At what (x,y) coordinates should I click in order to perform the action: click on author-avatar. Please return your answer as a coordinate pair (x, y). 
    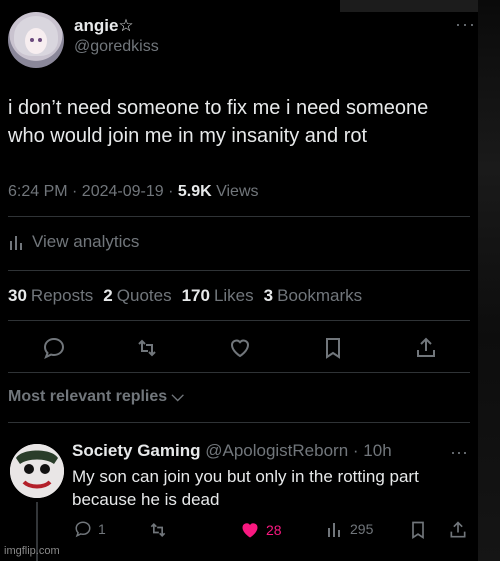
    Looking at the image, I should click on (36, 40).